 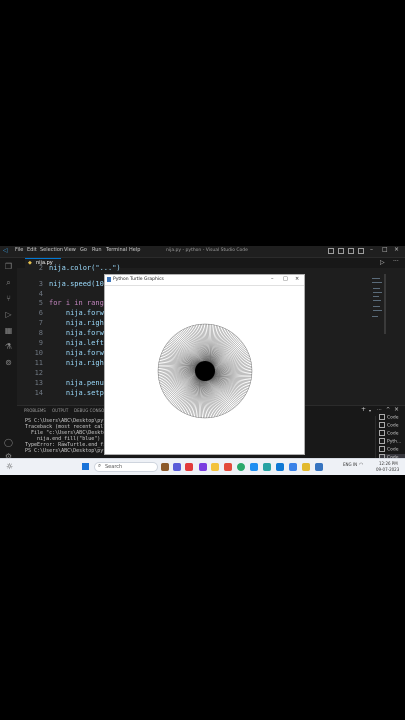 What do you see at coordinates (126, 467) in the screenshot?
I see `taskbar-search: ⌕ Search` at bounding box center [126, 467].